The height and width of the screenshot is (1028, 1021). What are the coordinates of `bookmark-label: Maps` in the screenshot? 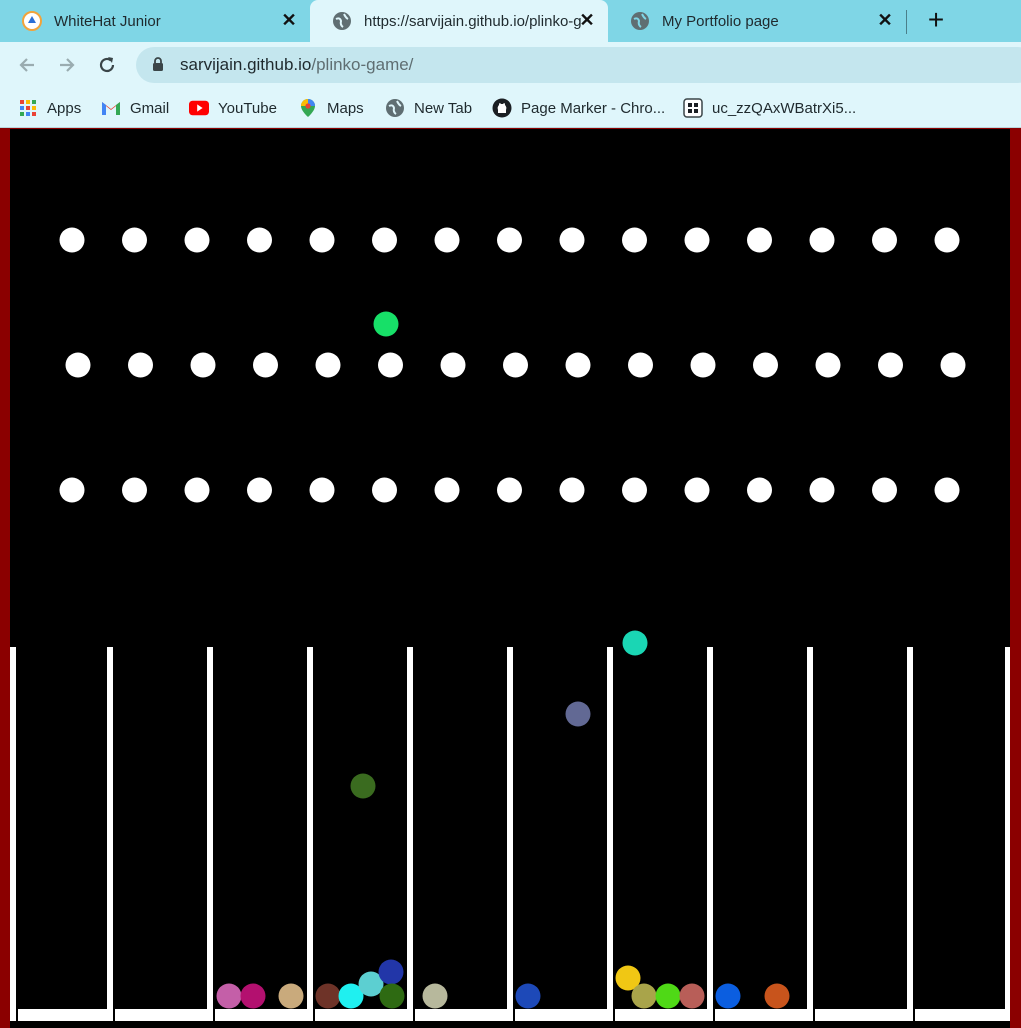 It's located at (345, 108).